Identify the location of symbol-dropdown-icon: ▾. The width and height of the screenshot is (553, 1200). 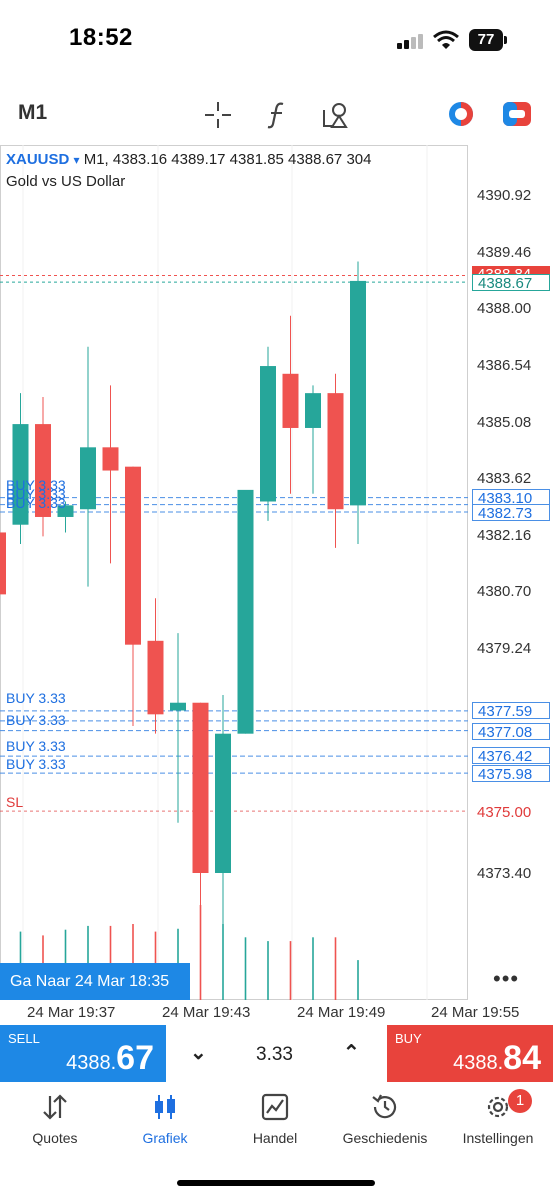
(77, 160).